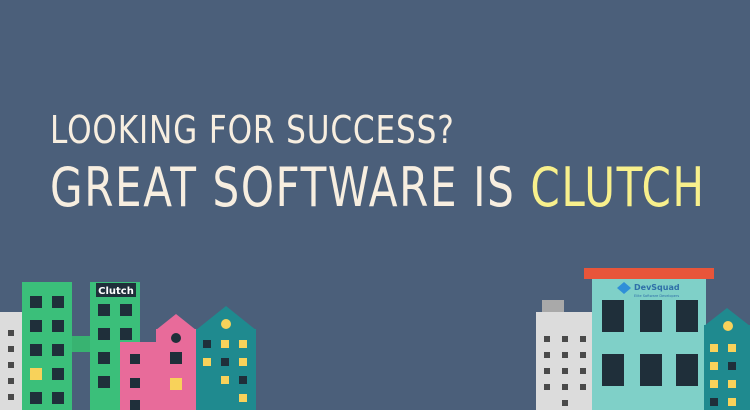 The image size is (750, 410). I want to click on teal-building-right, so click(727, 359).